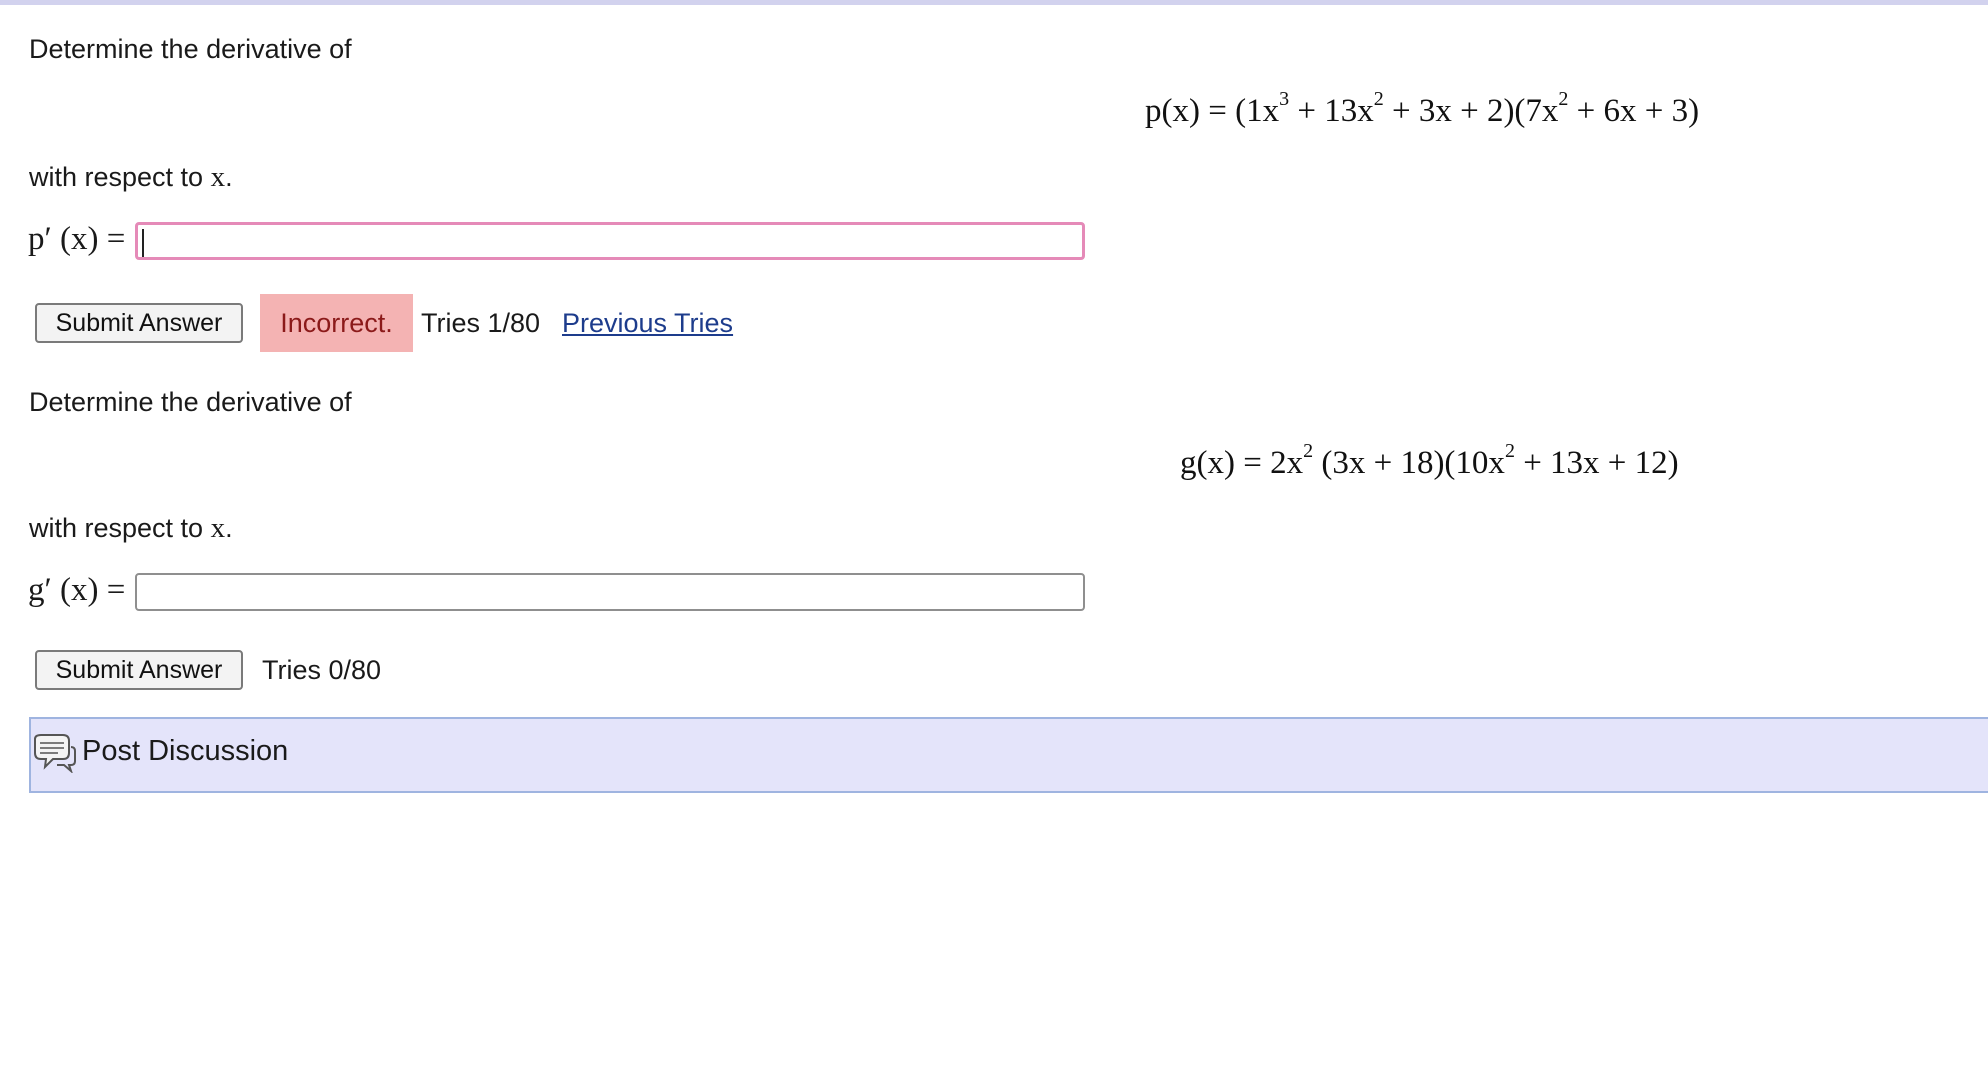 The image size is (1988, 1070). Describe the element at coordinates (190, 402) in the screenshot. I see `problem-2-prompt: Determine the derivative of` at that location.